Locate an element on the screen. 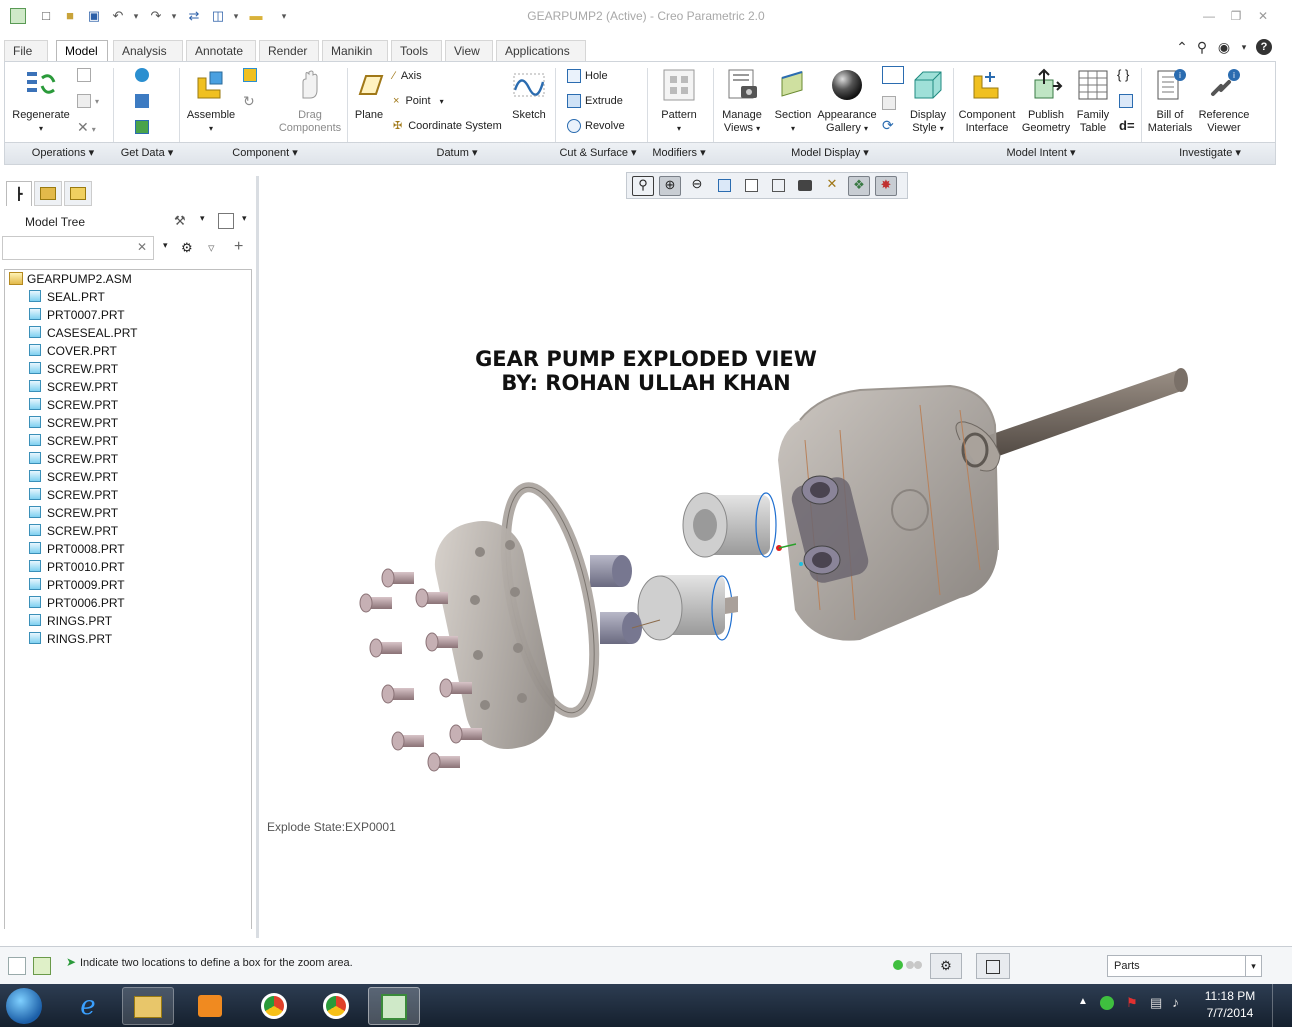 The width and height of the screenshot is (1292, 1027). family-table-button: Family Table is located at coordinates (1093, 101).